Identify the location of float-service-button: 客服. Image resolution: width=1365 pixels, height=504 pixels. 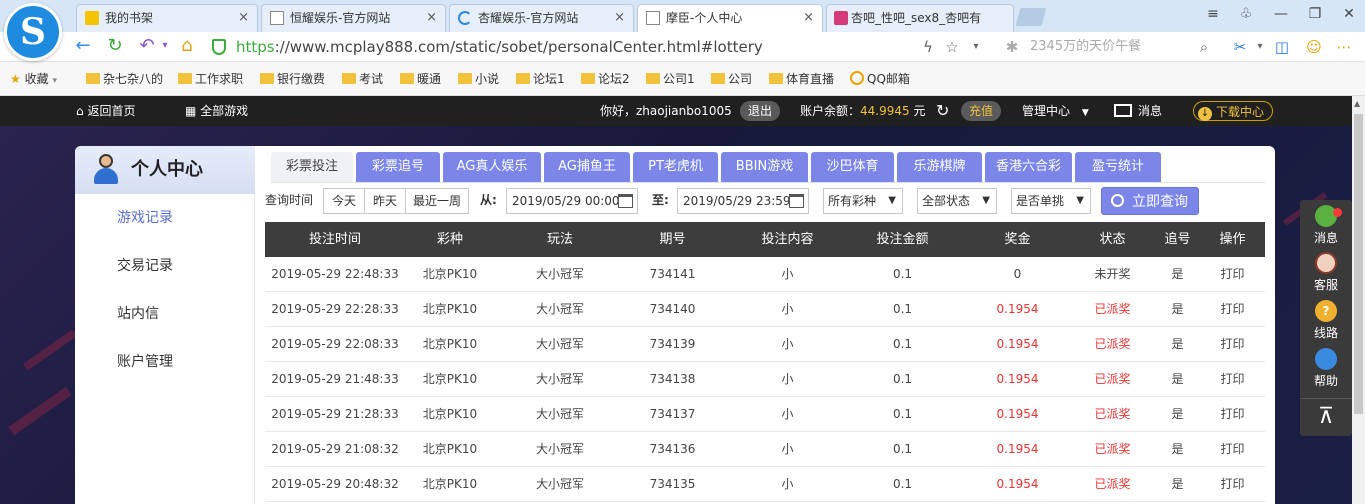
(1326, 272).